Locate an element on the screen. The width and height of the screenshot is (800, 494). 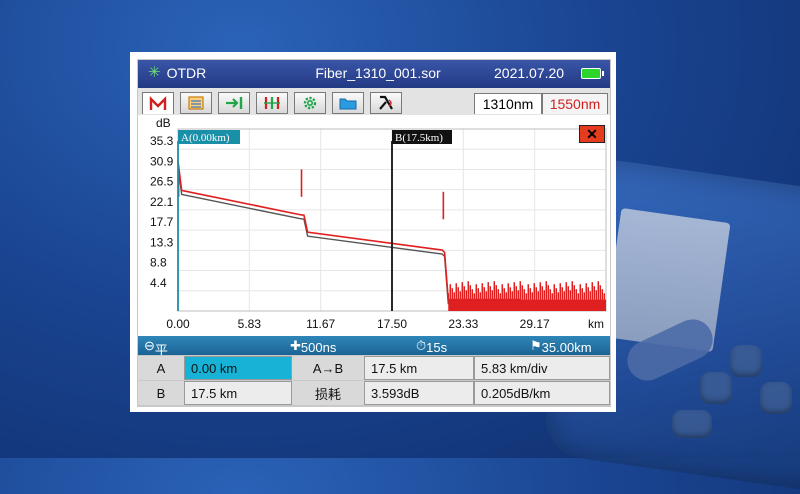
title-bar: ✳ OTDR Fiber_1310_001.sor 2021.07.20 is located at coordinates (374, 74).